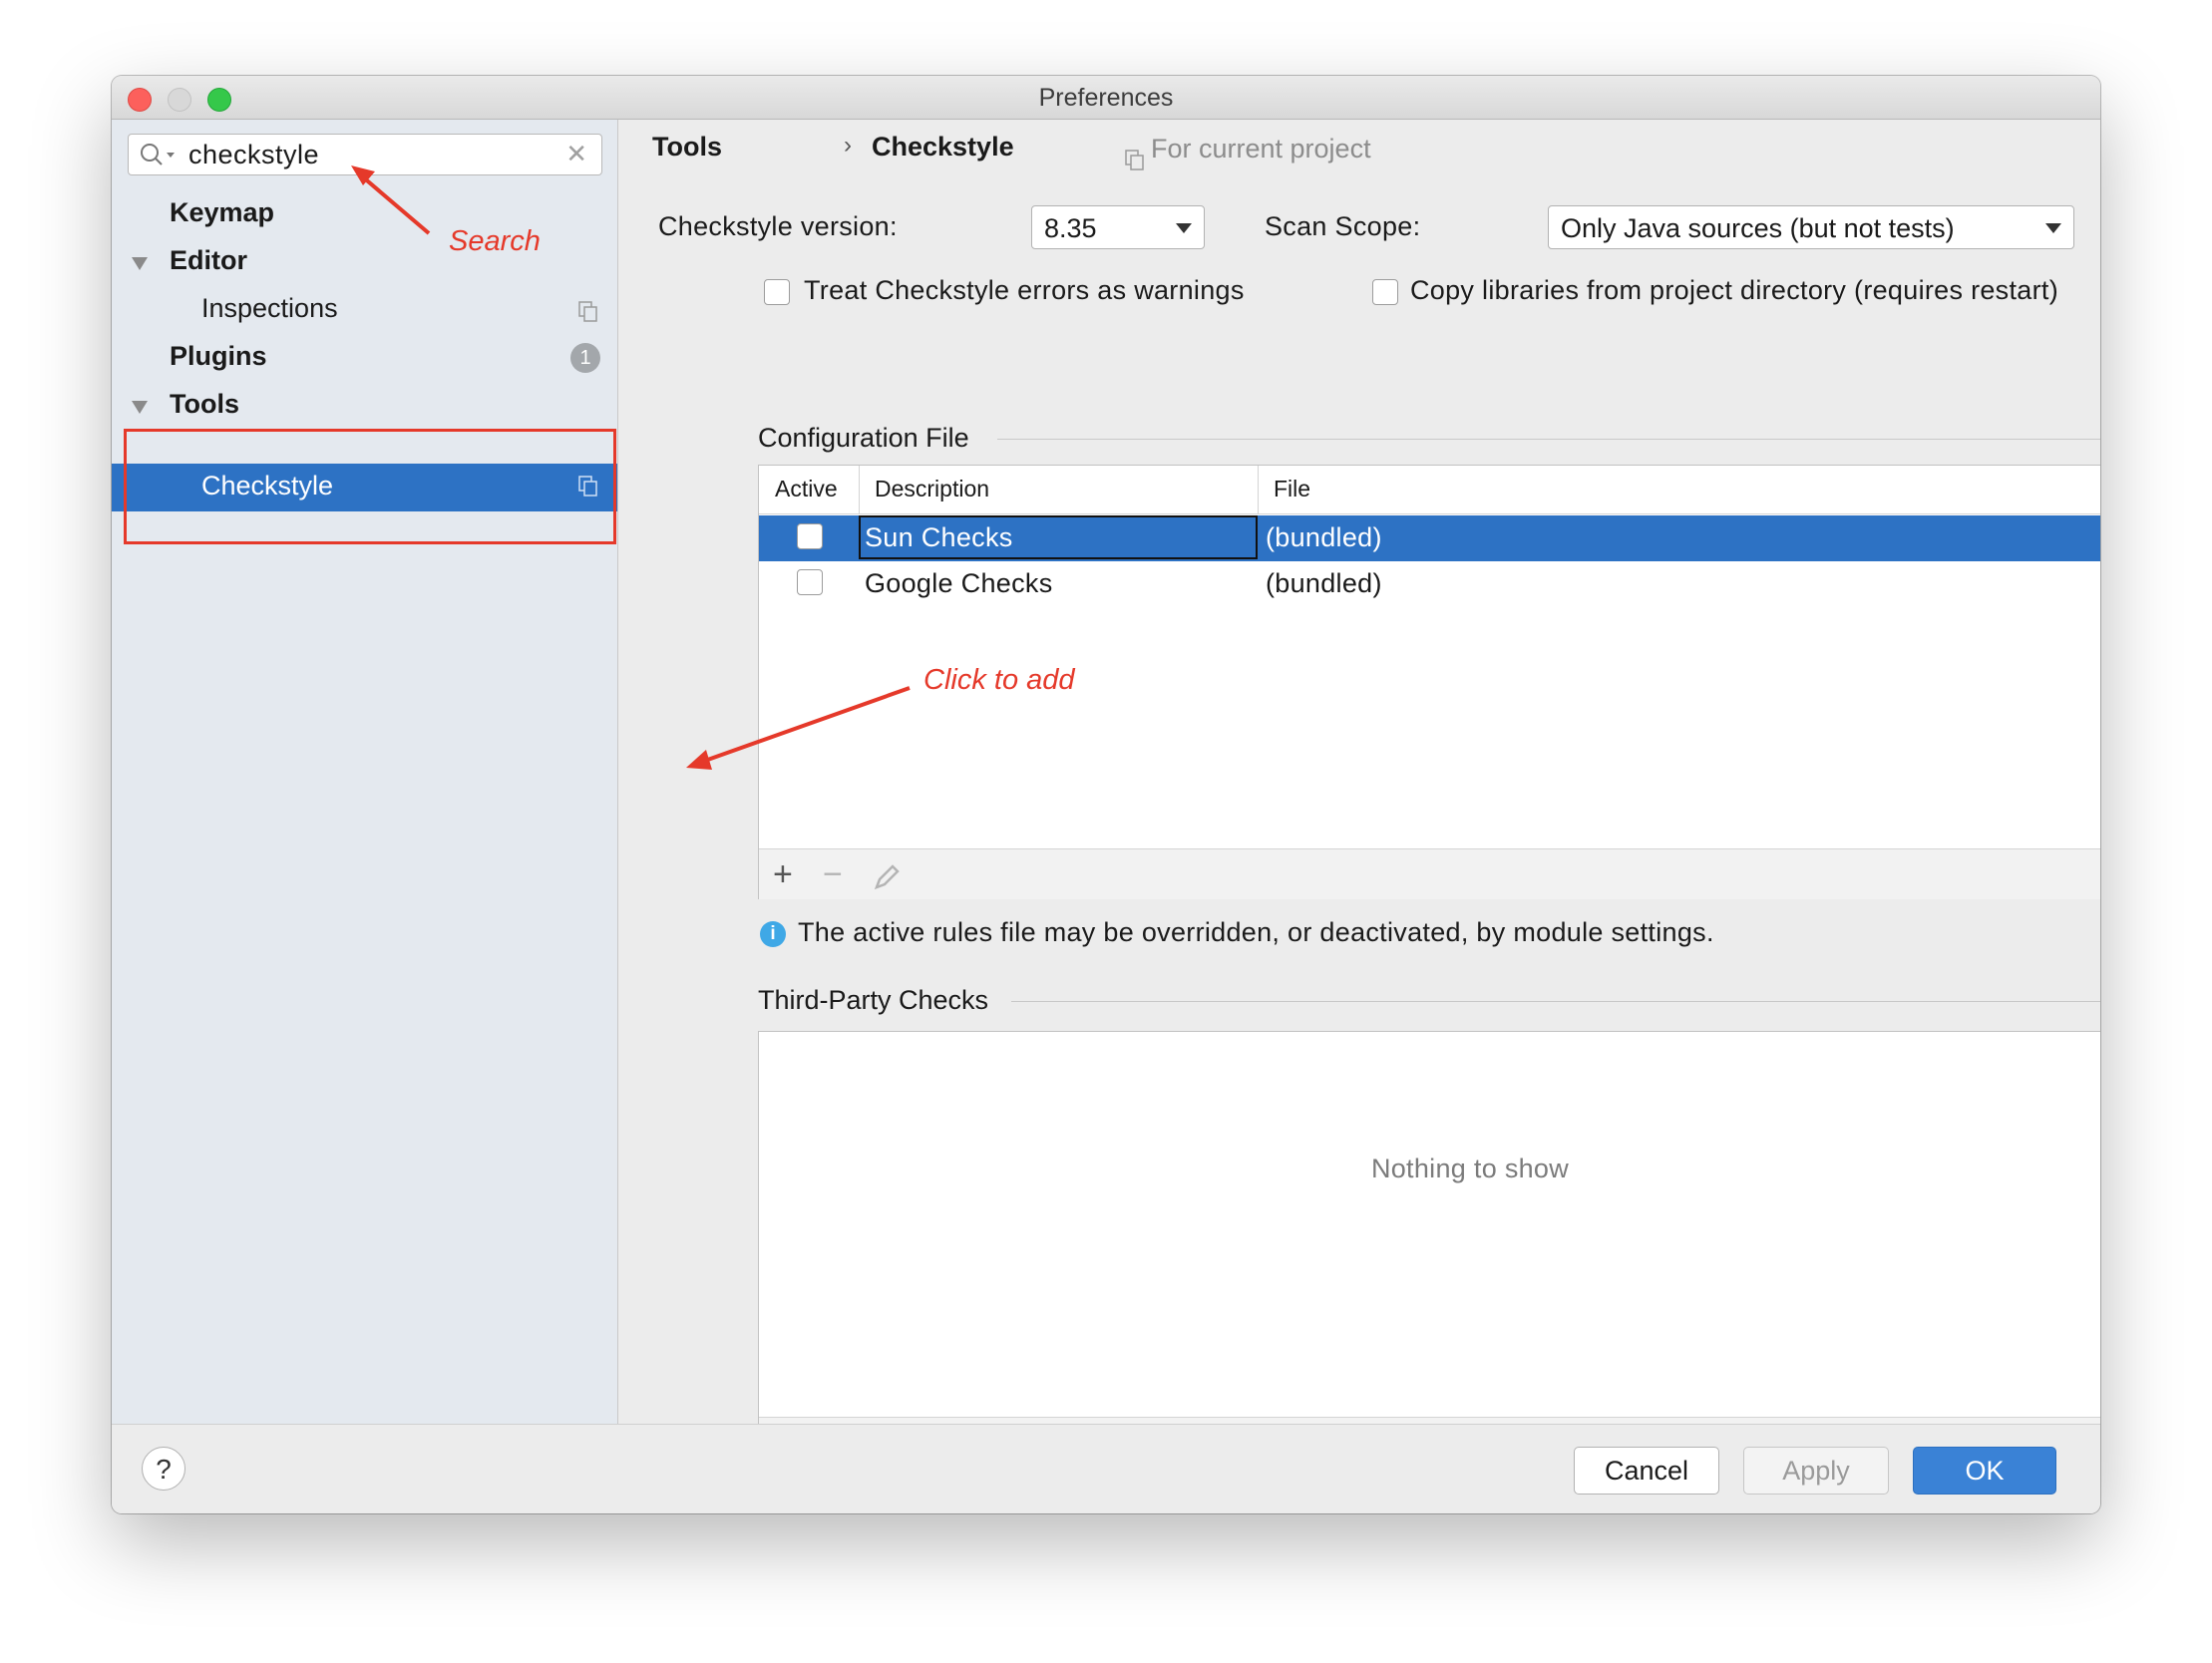 This screenshot has height=1663, width=2212. Describe the element at coordinates (495, 241) in the screenshot. I see `search-annotation: Search` at that location.